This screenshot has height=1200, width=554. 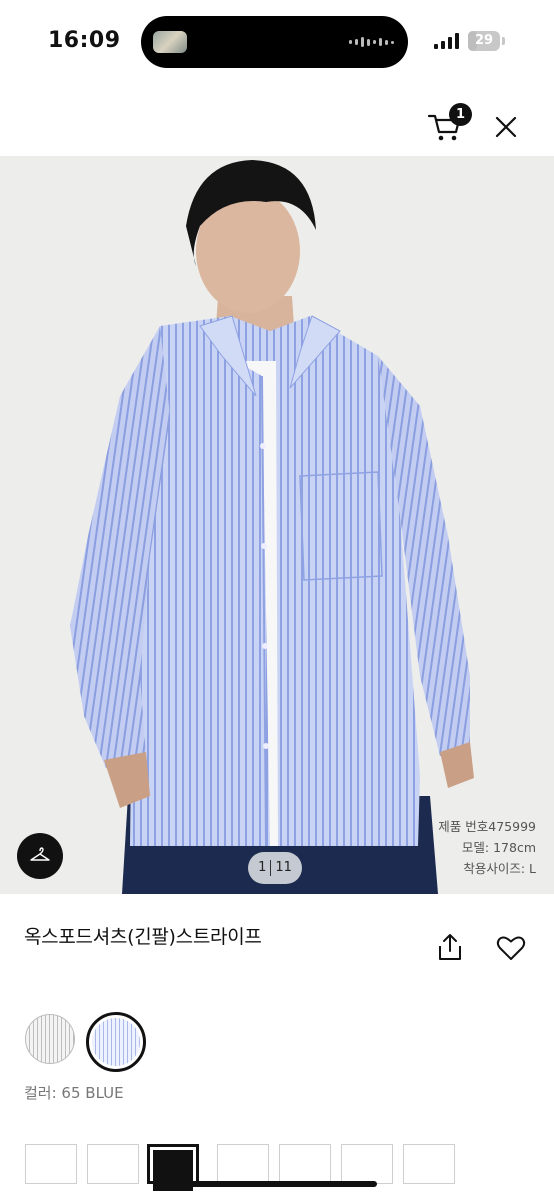 I want to click on share-button, so click(x=450, y=947).